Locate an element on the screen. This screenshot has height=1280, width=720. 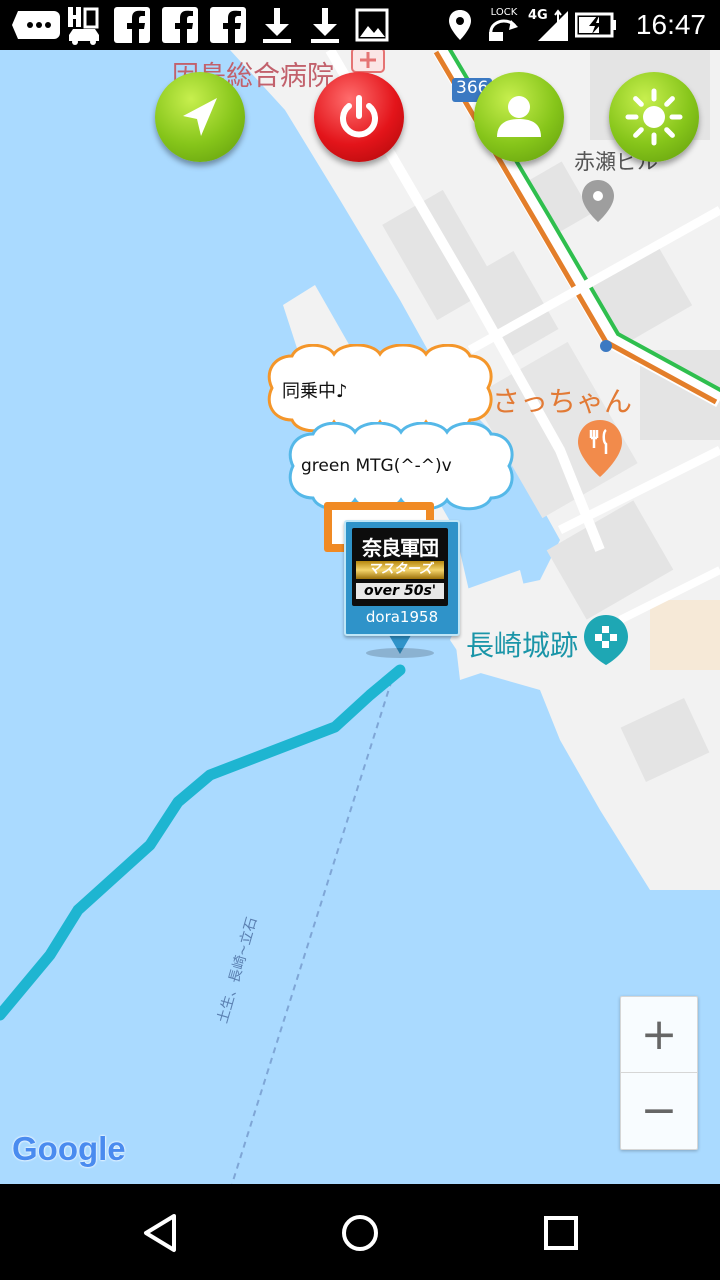
message-bubble: green MTG(^-^)v is located at coordinates (401, 466).